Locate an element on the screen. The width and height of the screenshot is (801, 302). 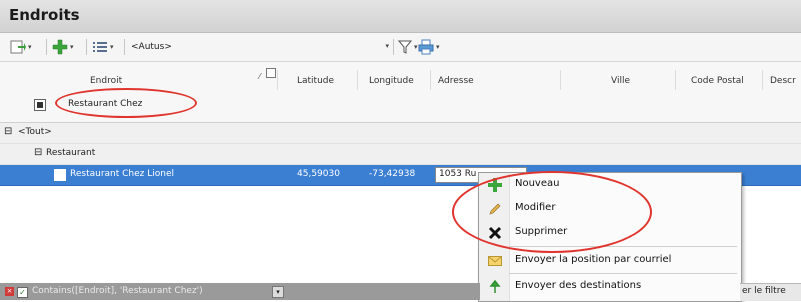
column-filter-icon is located at coordinates (271, 73).